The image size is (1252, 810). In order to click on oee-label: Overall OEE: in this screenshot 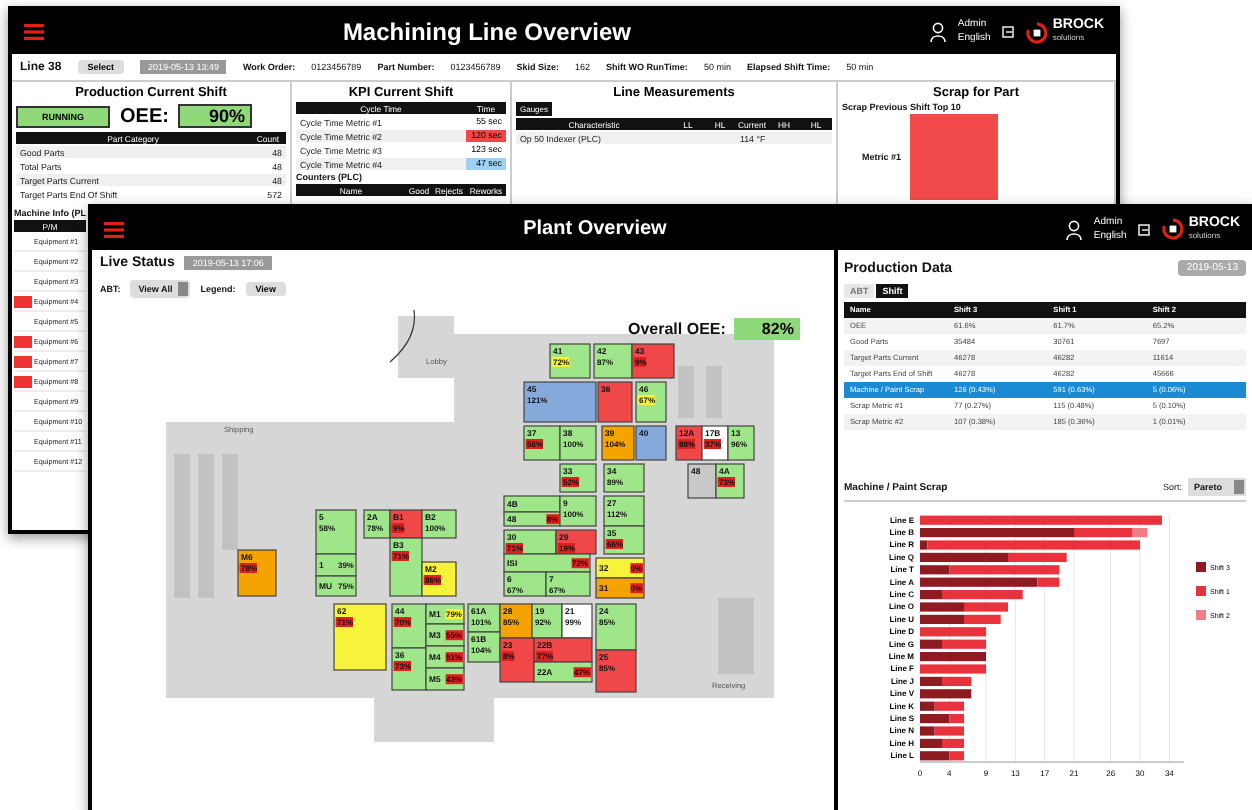, I will do `click(677, 329)`.